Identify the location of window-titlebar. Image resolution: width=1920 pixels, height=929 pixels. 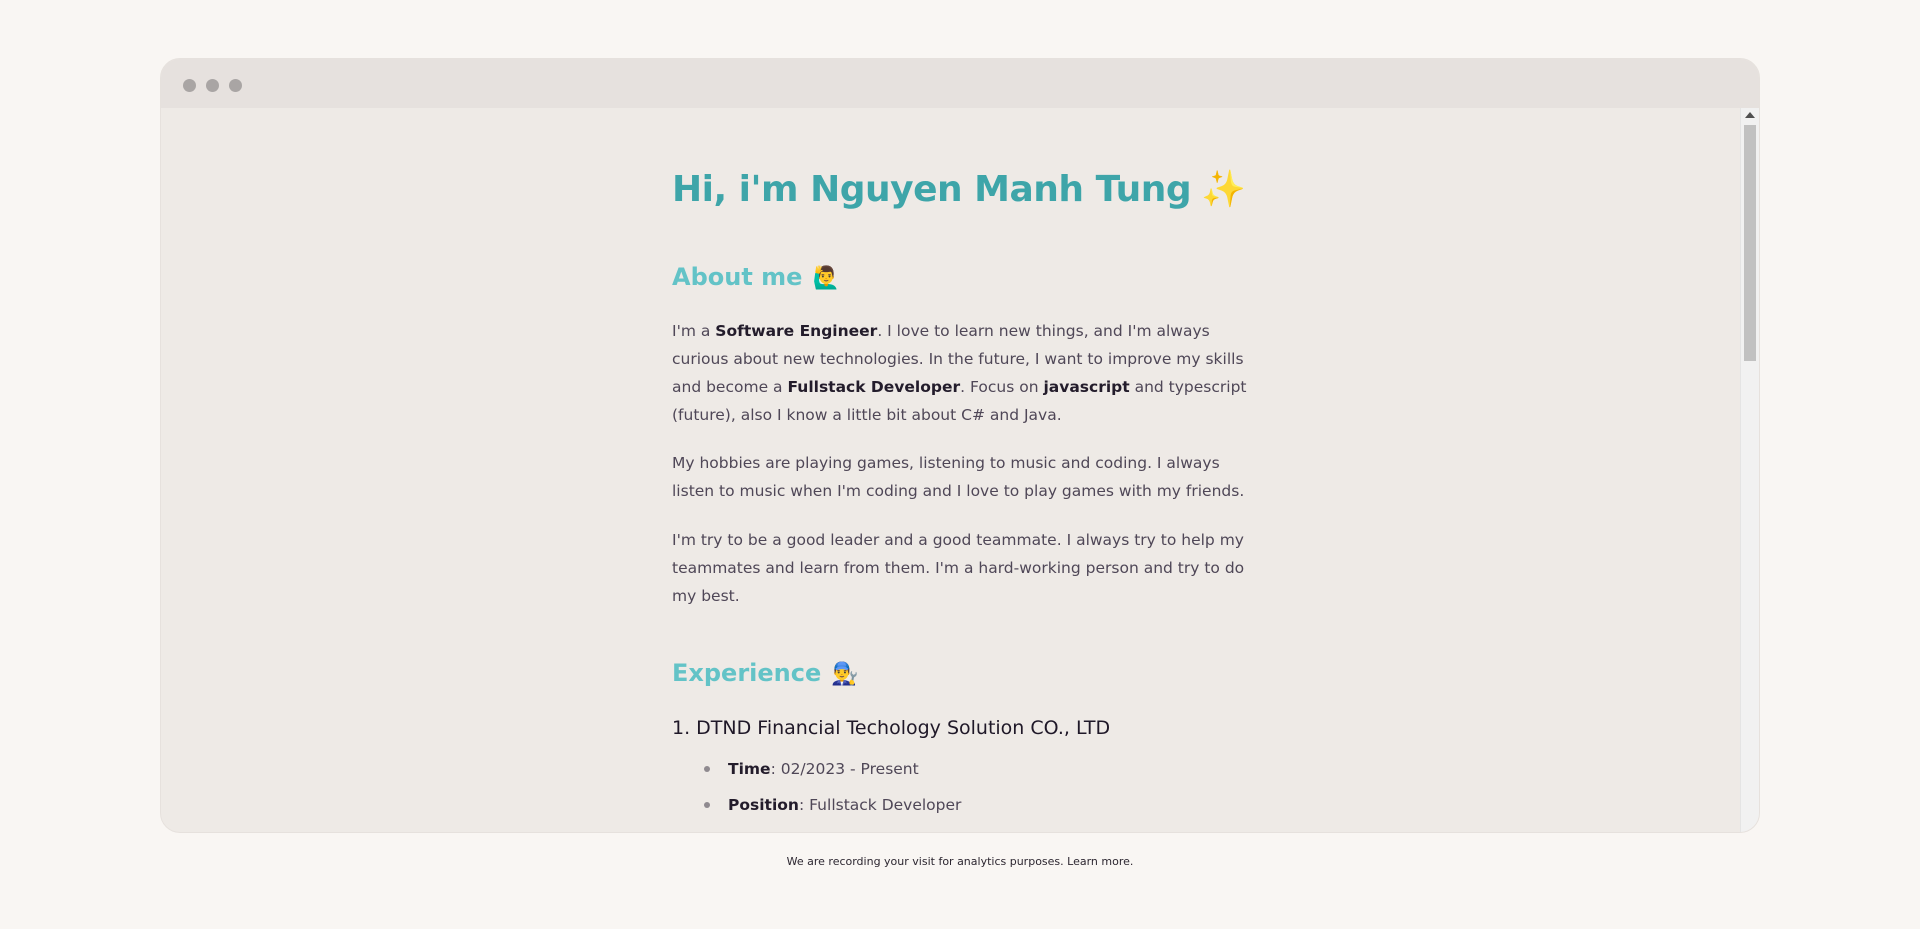
(960, 83).